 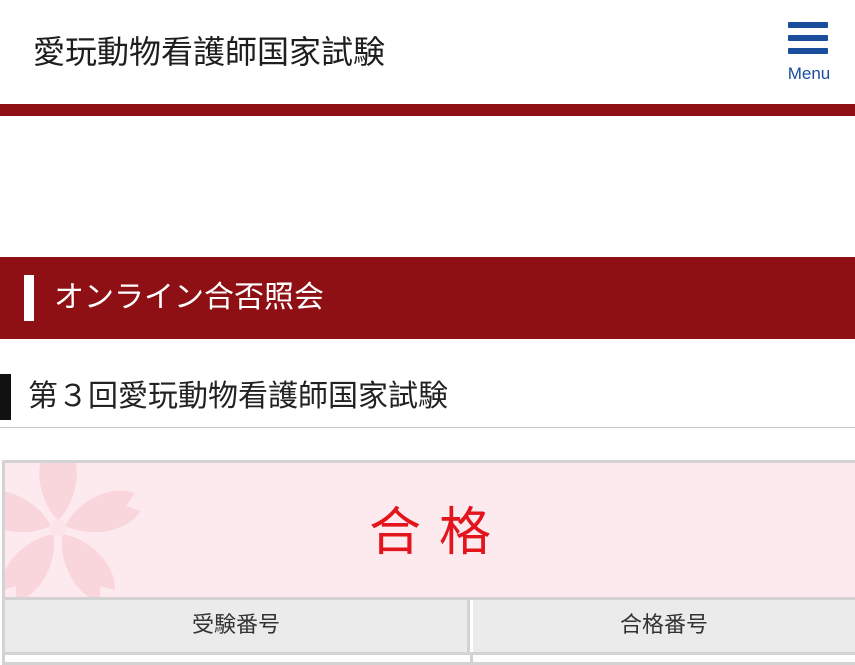 What do you see at coordinates (809, 73) in the screenshot?
I see `menu-label: Menu` at bounding box center [809, 73].